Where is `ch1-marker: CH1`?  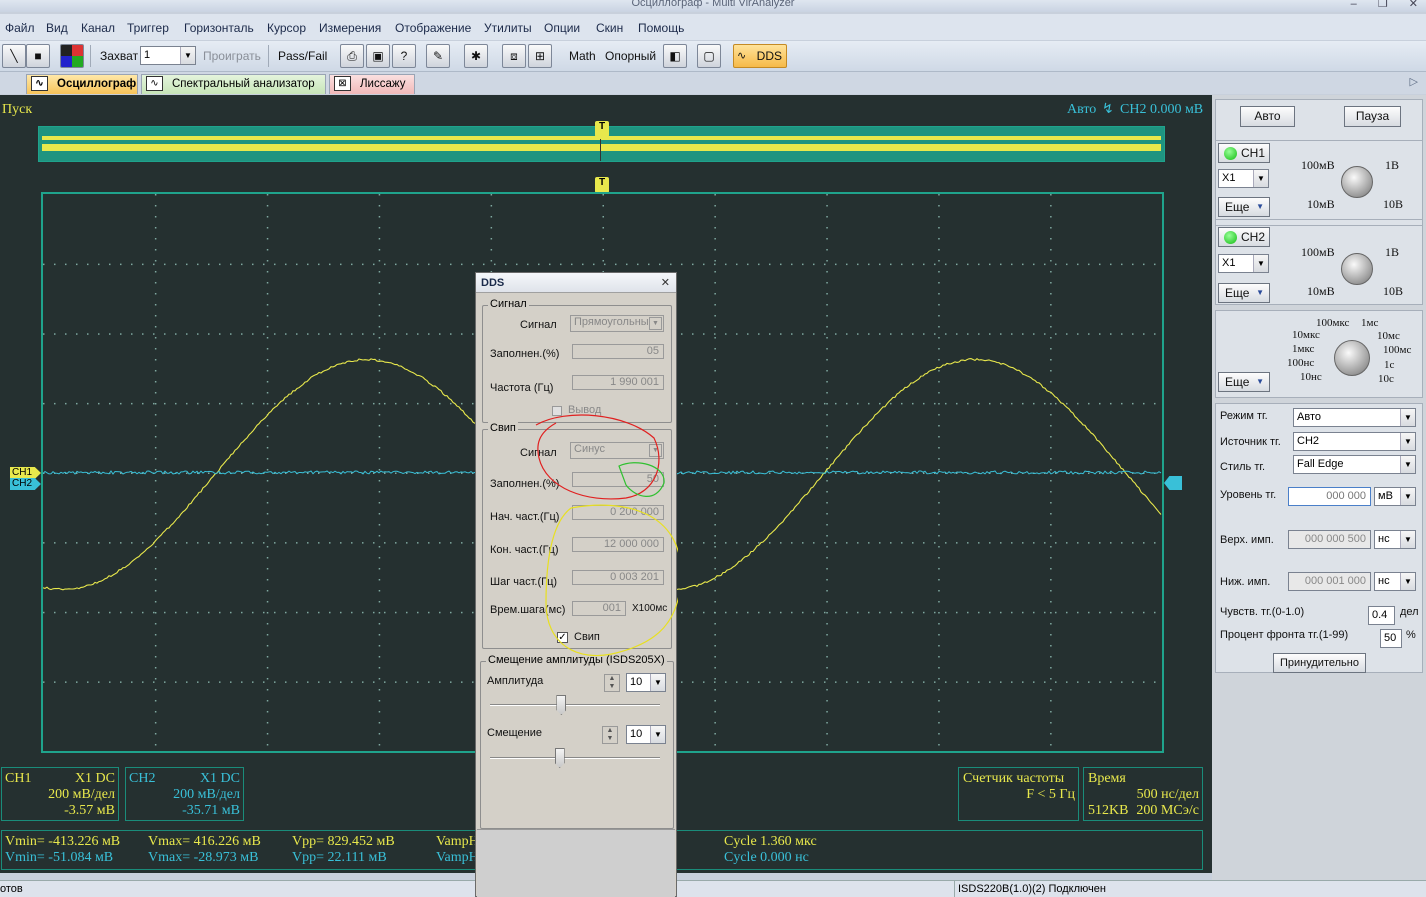
ch1-marker: CH1 is located at coordinates (25, 473).